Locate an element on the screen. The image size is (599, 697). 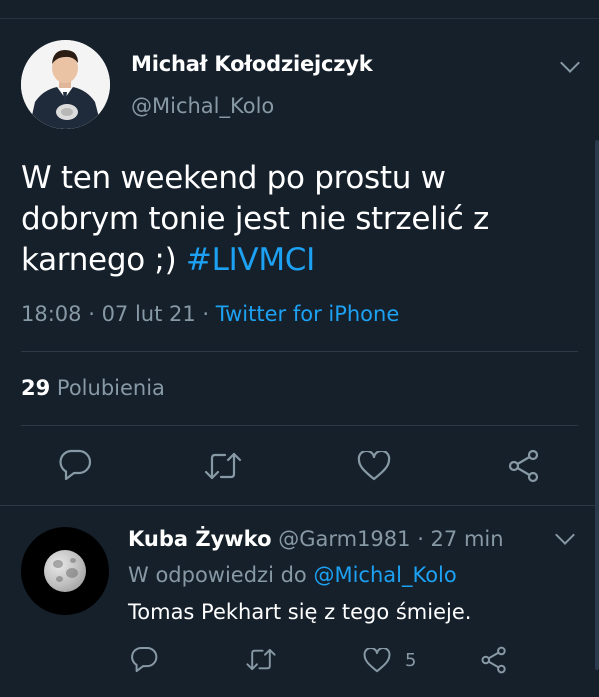
moon-image is located at coordinates (65, 571).